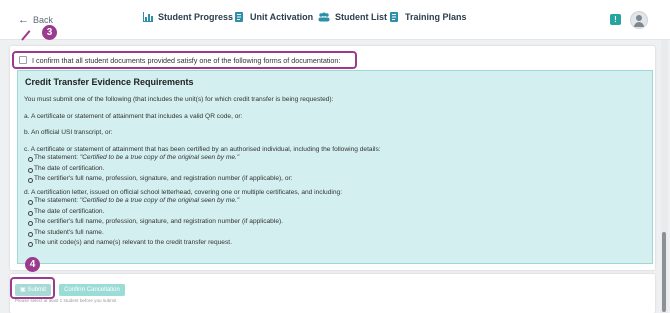 This screenshot has height=313, width=670. I want to click on back-arrow-icon: ←, so click(23, 20).